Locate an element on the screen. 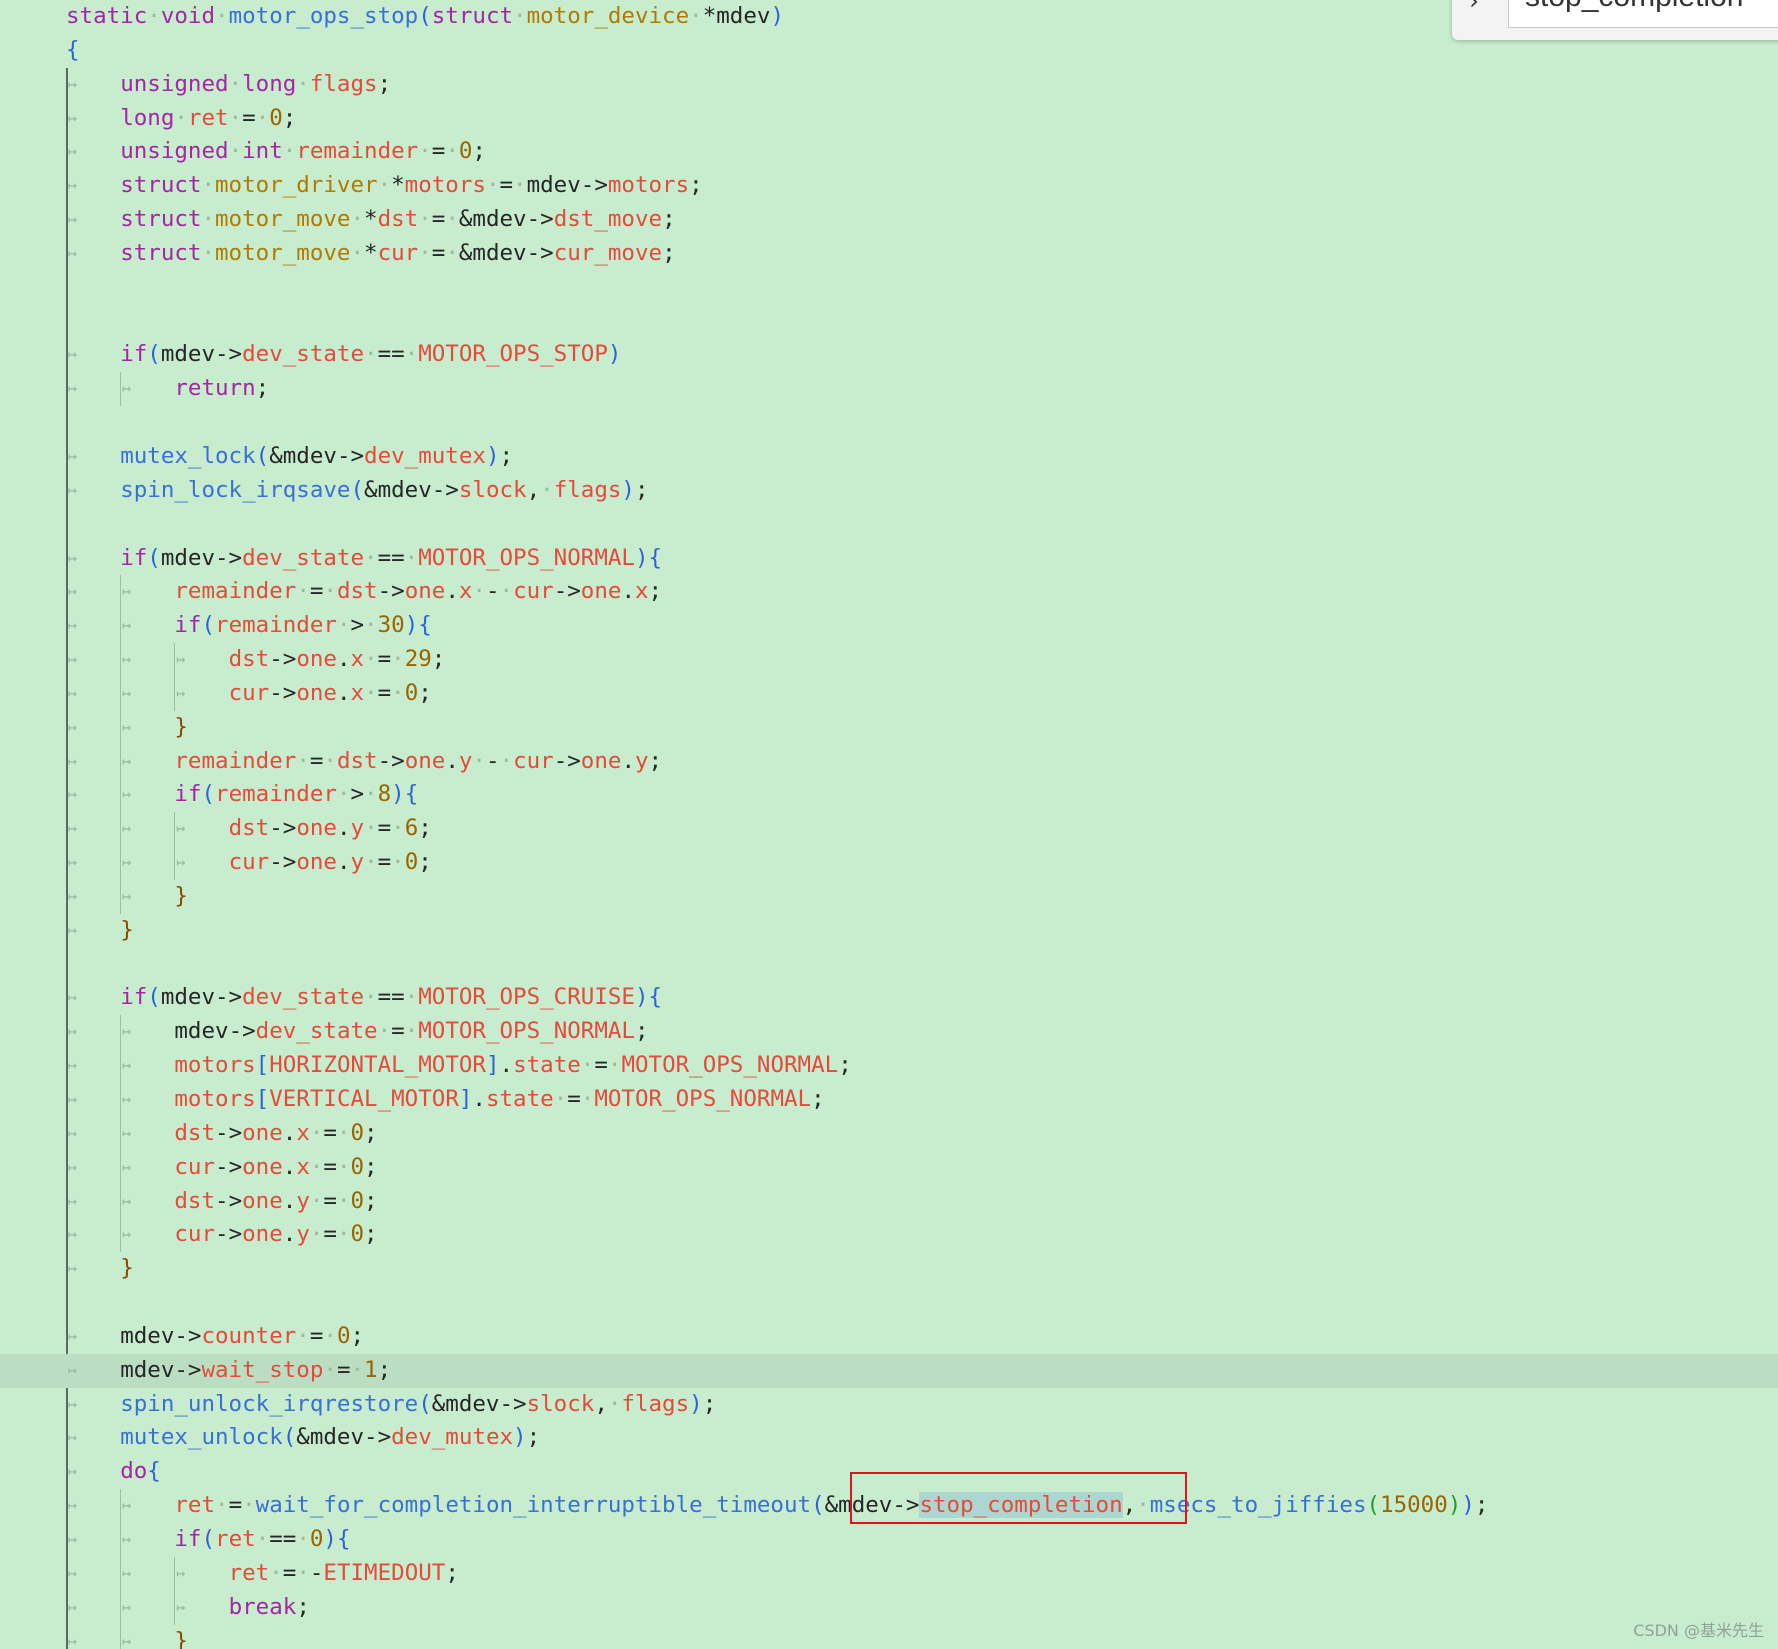 This screenshot has height=1649, width=1778. code-text: ret·=·-ETIMEDOUT; is located at coordinates (343, 1572).